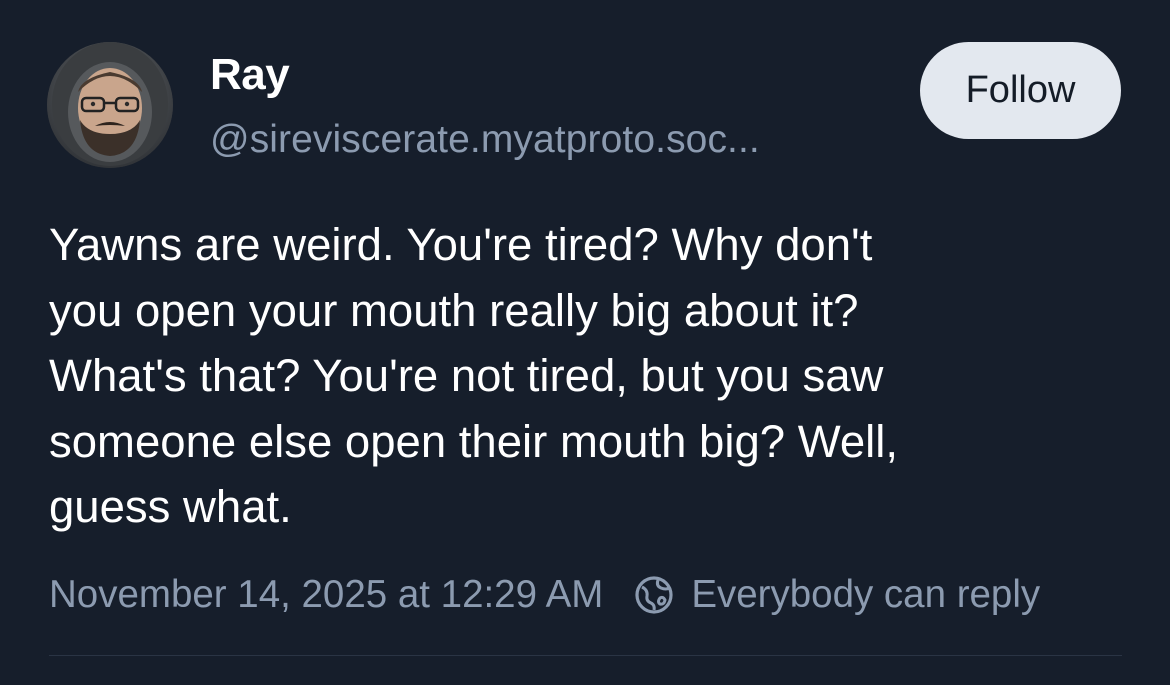  I want to click on follow-button: Follow, so click(1020, 90).